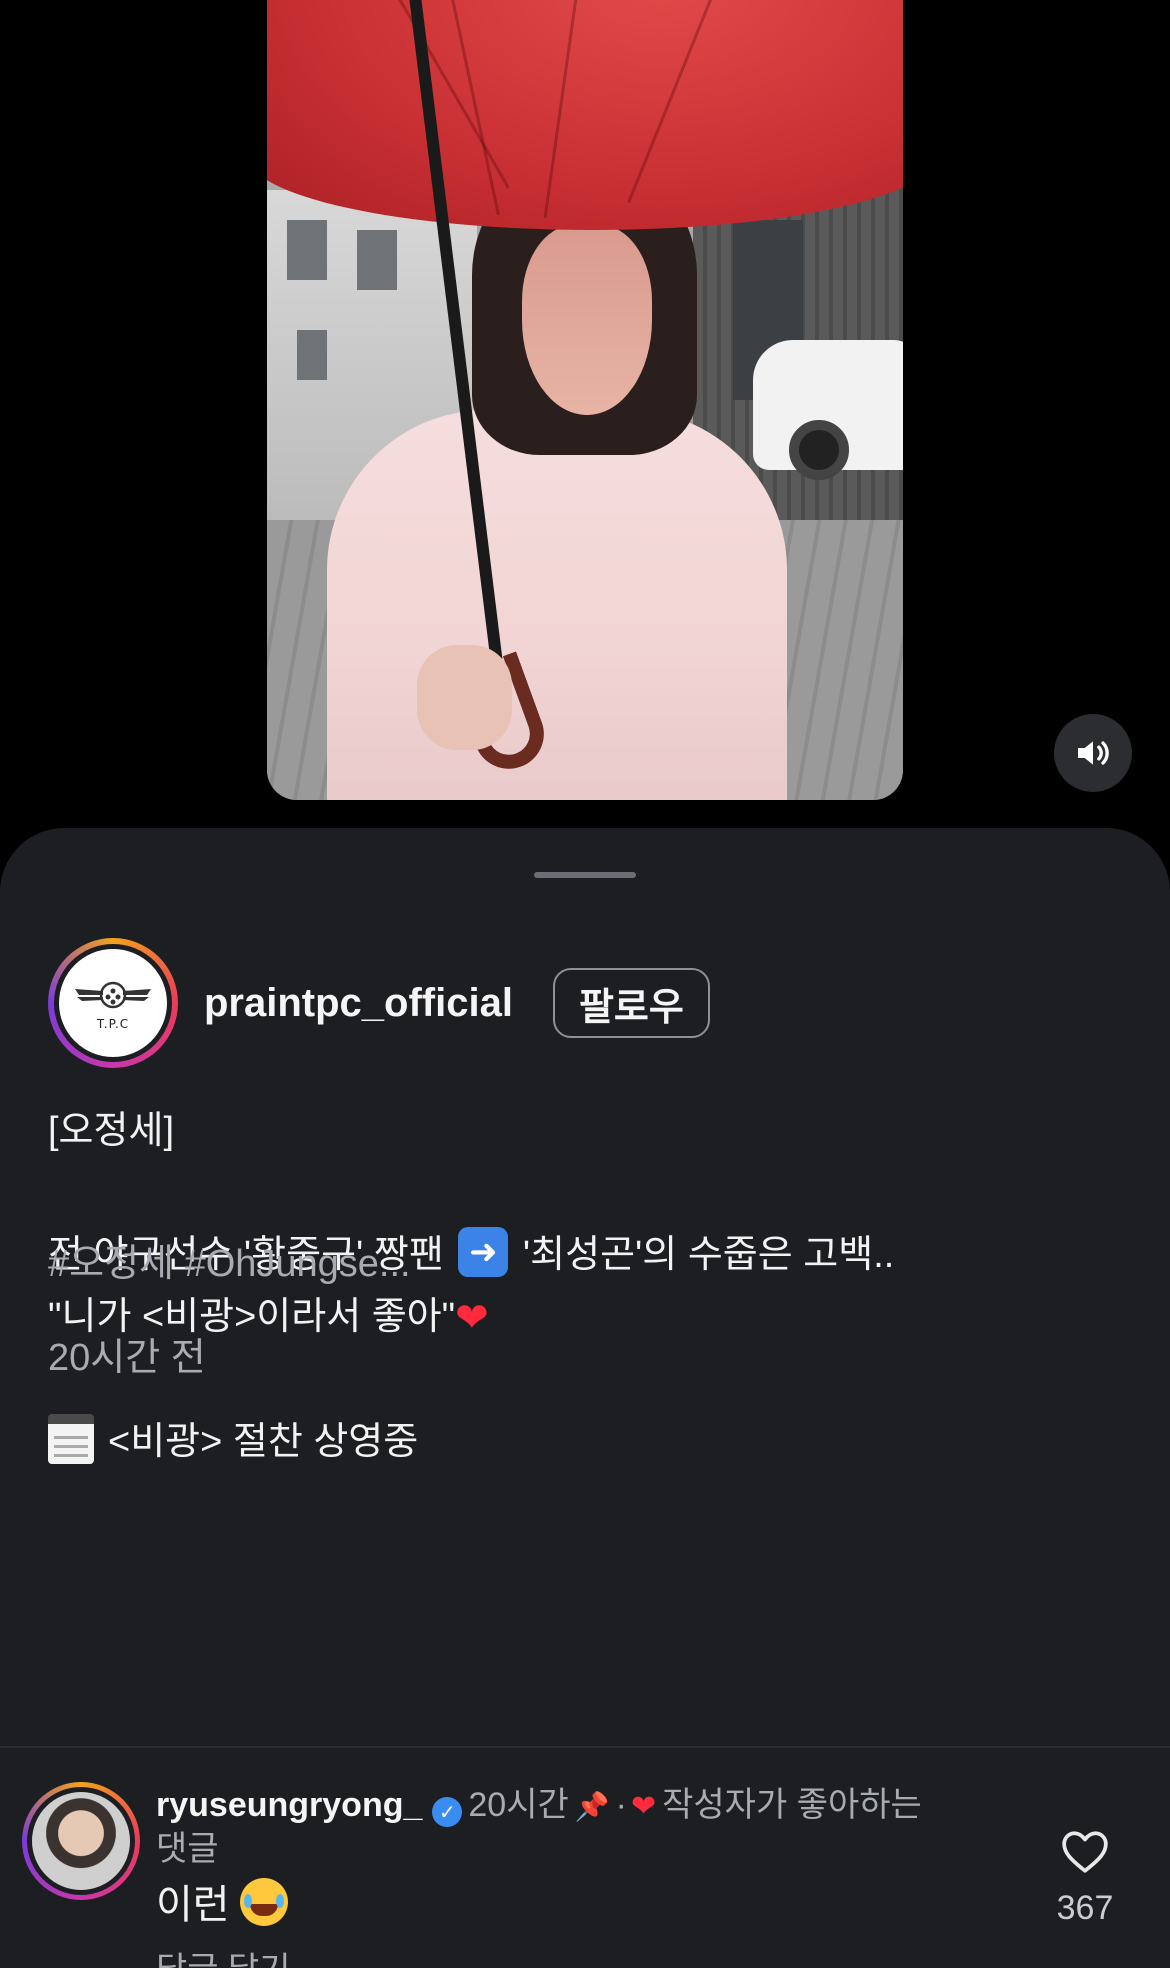 This screenshot has height=1968, width=1170. What do you see at coordinates (585, 875) in the screenshot?
I see `sheet-grab-handle` at bounding box center [585, 875].